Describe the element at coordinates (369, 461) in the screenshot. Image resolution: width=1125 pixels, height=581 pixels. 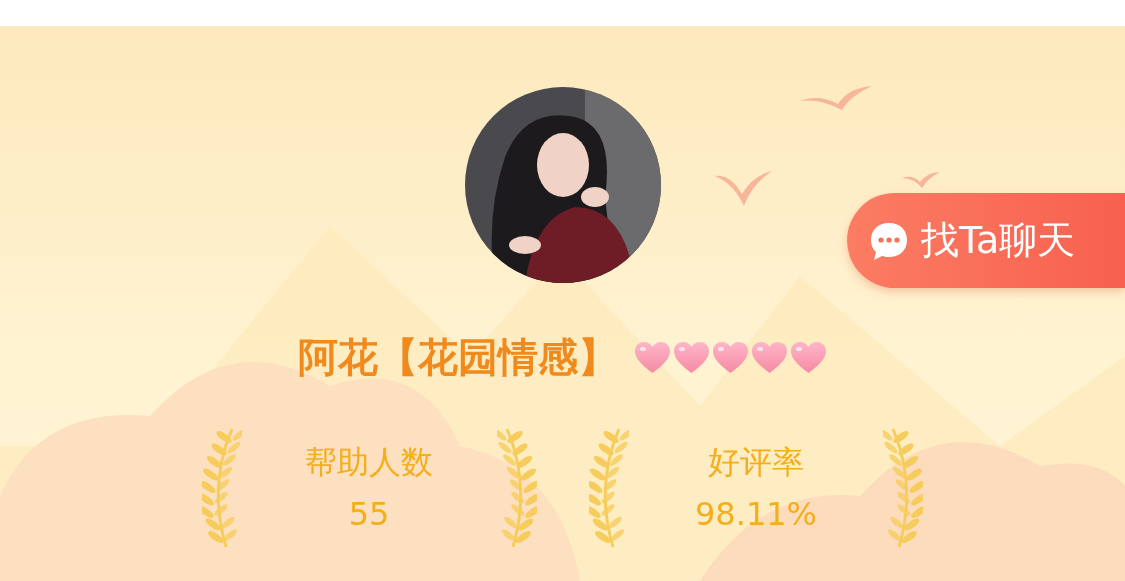
I see `stat-label: 帮助人数` at that location.